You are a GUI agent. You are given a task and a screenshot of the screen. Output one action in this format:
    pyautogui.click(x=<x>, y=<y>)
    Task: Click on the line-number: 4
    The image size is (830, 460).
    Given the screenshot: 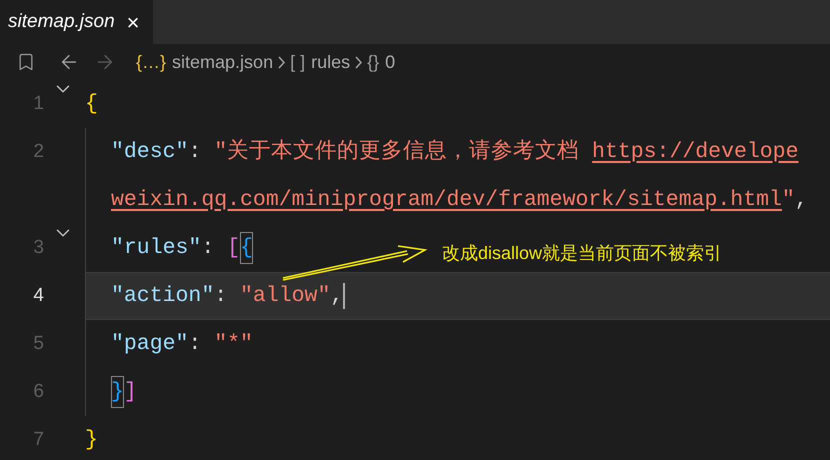 What is the action you would take?
    pyautogui.click(x=38, y=296)
    